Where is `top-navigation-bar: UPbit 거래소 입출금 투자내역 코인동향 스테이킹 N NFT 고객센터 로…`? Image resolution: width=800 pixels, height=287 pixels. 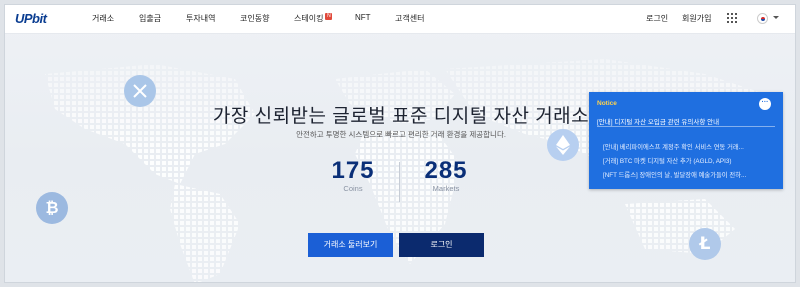
top-navigation-bar: UPbit 거래소 입출금 투자내역 코인동향 스테이킹 N NFT 고객센터 로… is located at coordinates (400, 19).